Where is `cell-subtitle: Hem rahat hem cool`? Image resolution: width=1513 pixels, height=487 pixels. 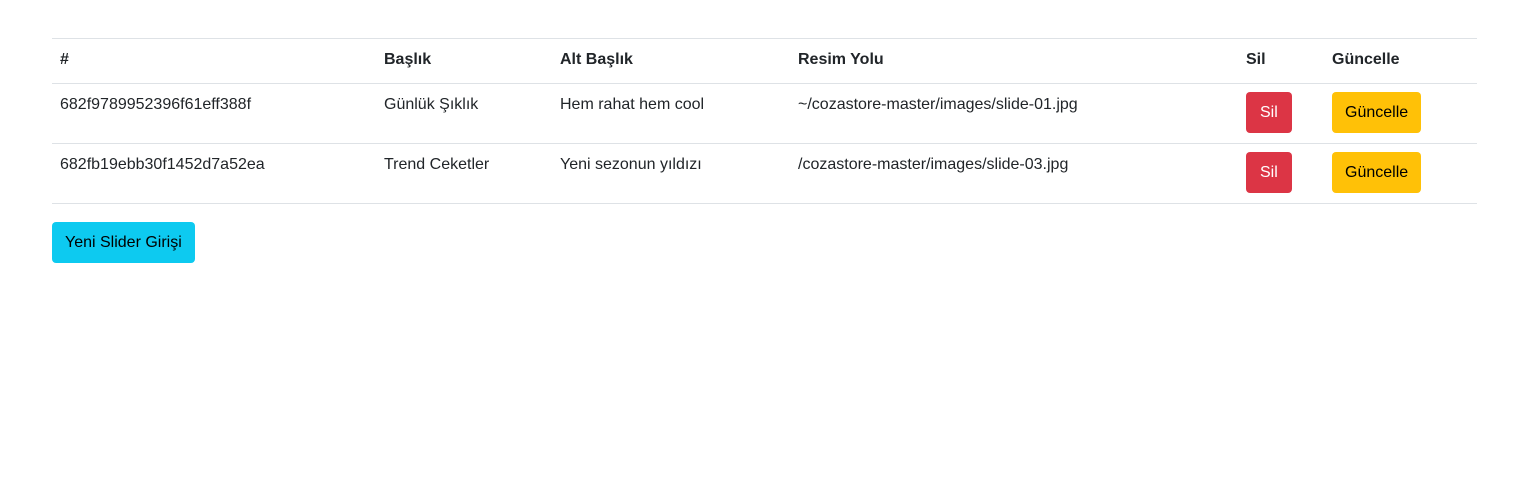
cell-subtitle: Hem rahat hem cool is located at coordinates (632, 104).